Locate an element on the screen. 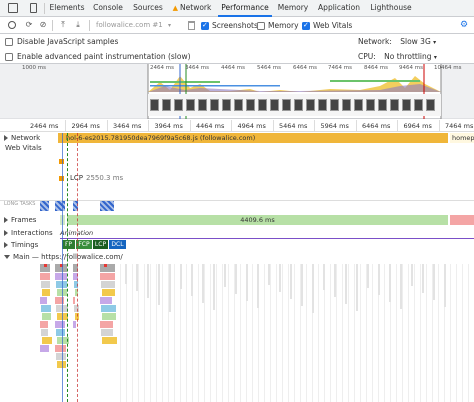 The width and height of the screenshot is (474, 402). interactions-track: Interactions Animation is located at coordinates (237, 233).